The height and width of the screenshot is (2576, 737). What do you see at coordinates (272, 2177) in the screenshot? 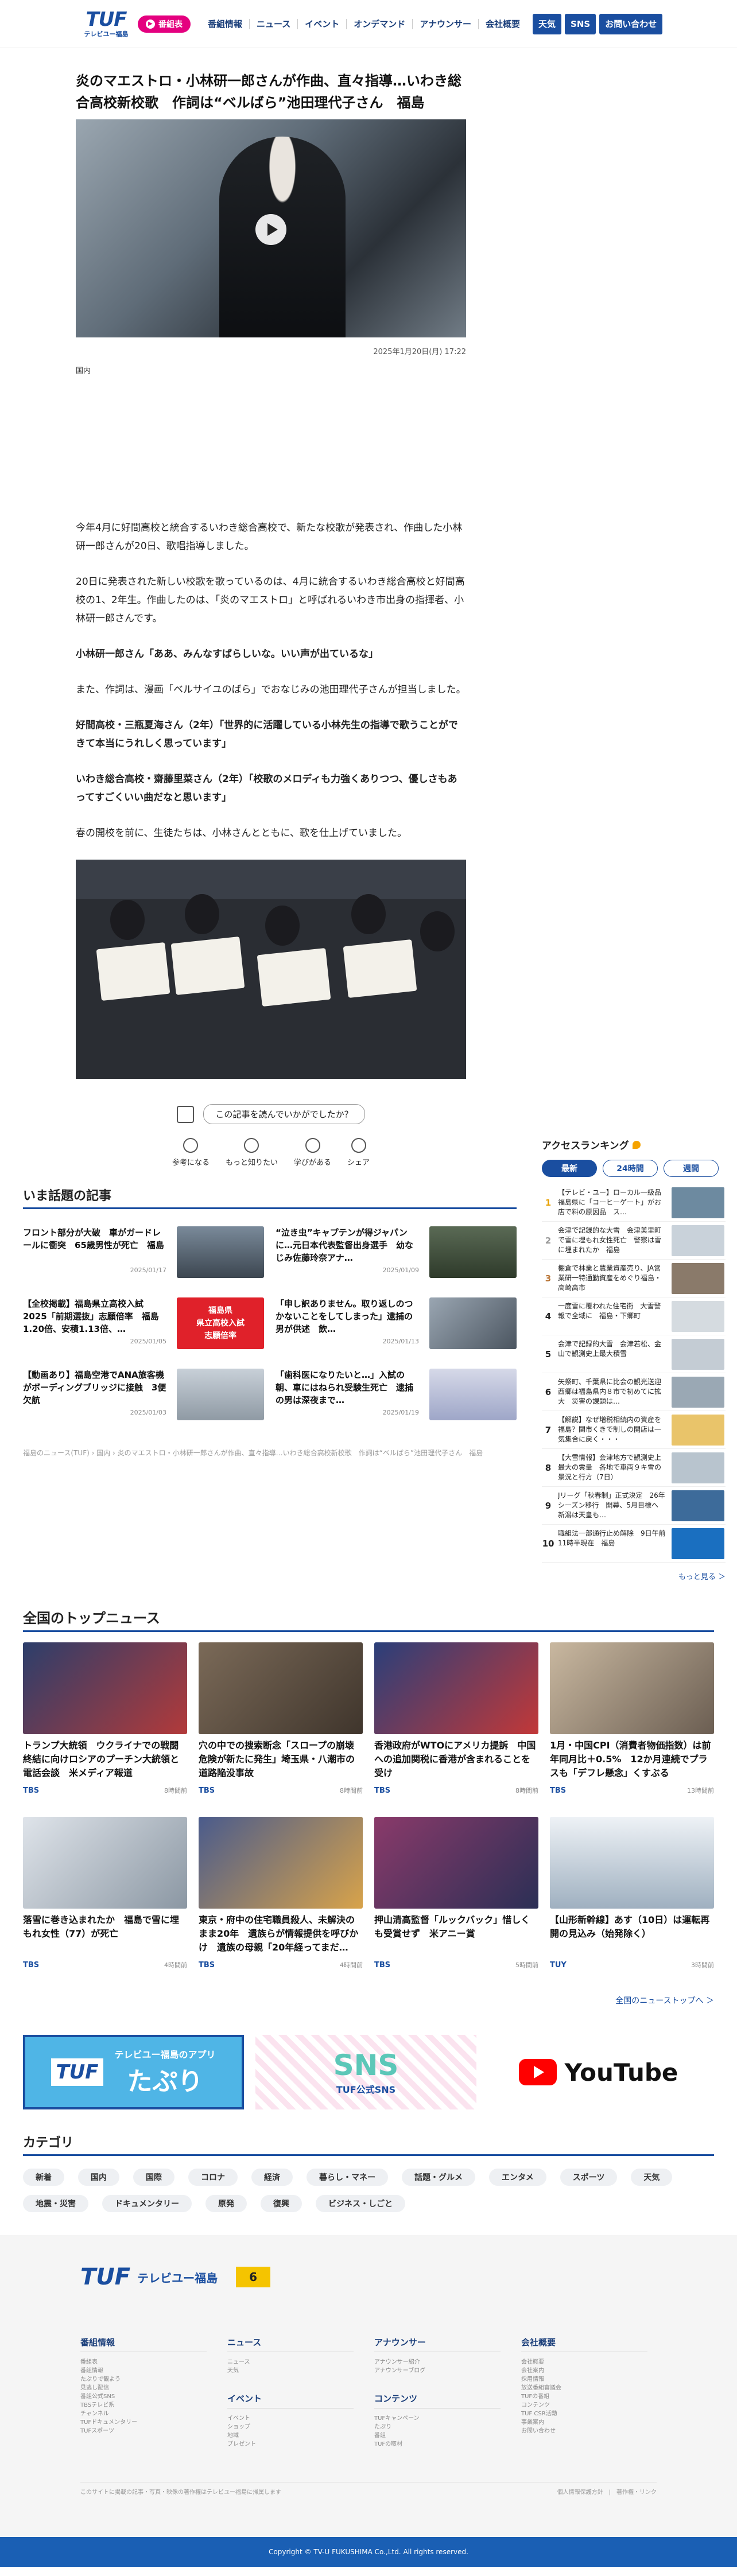
I see `category-chip: 経済` at bounding box center [272, 2177].